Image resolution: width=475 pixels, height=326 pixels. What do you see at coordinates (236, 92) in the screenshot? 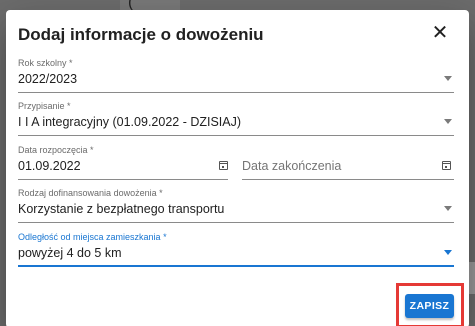
I see `school-year-underline` at bounding box center [236, 92].